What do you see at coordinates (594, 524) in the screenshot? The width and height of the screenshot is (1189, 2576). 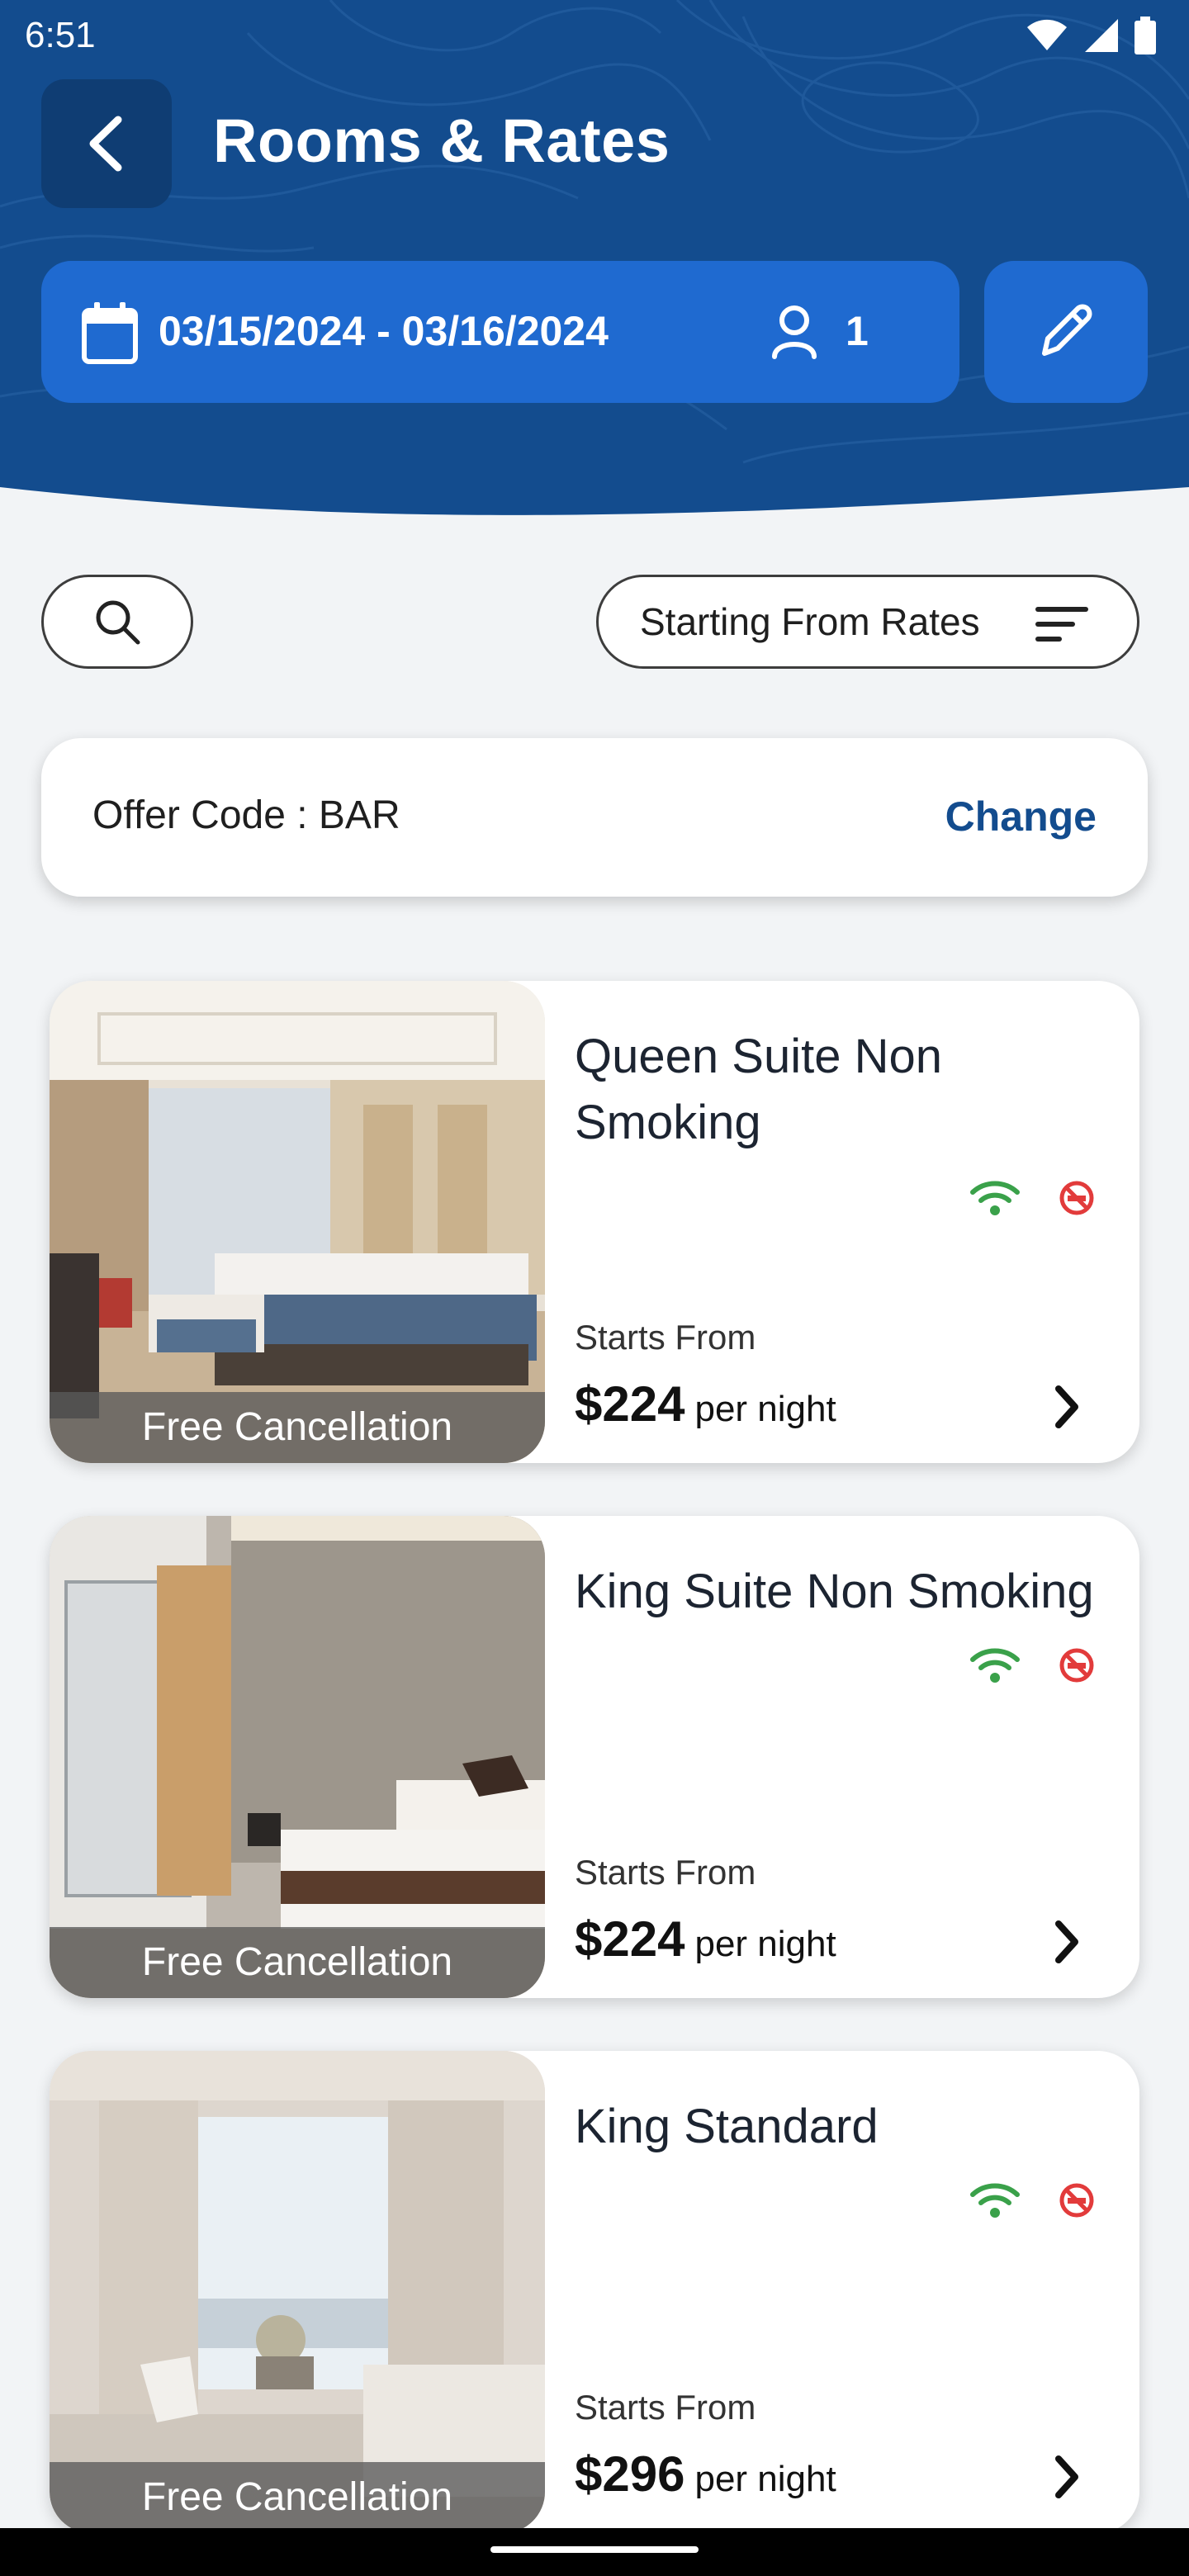 I see `header-wave` at bounding box center [594, 524].